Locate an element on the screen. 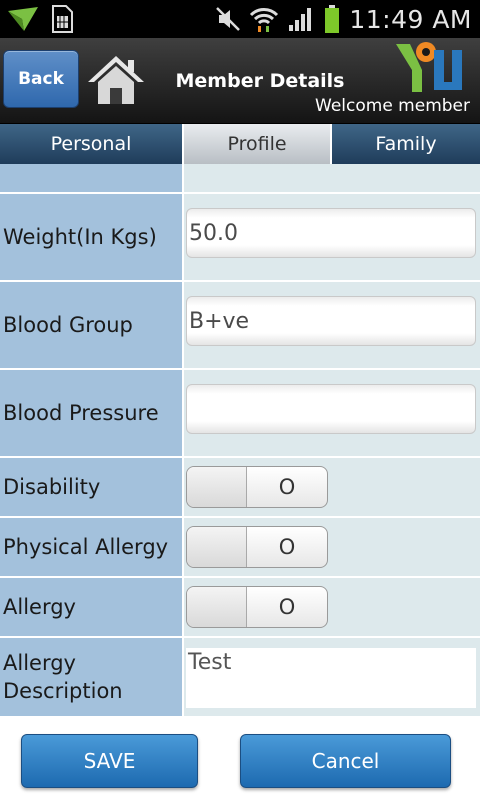 This screenshot has width=480, height=800. blood-group-input: B+ve is located at coordinates (331, 321).